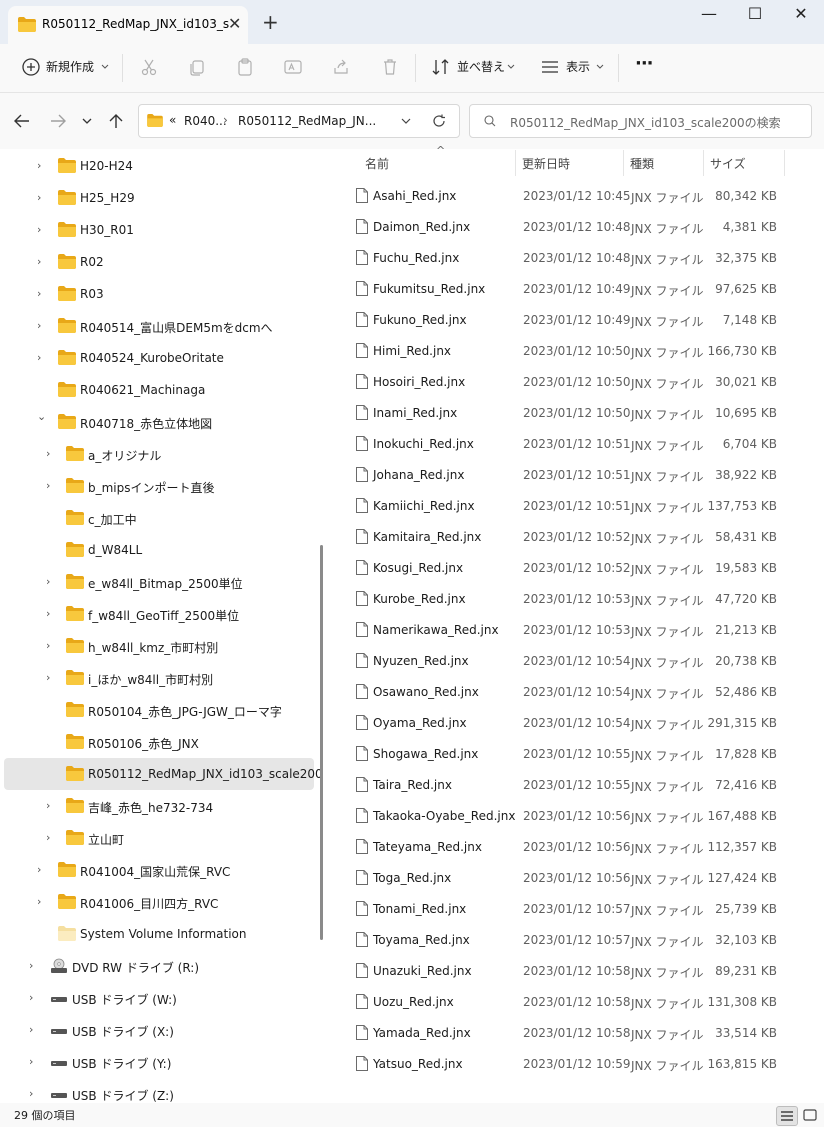 This screenshot has width=824, height=1127. I want to click on nav-tree-item: › DVD RW ドライブ (R:), so click(157, 966).